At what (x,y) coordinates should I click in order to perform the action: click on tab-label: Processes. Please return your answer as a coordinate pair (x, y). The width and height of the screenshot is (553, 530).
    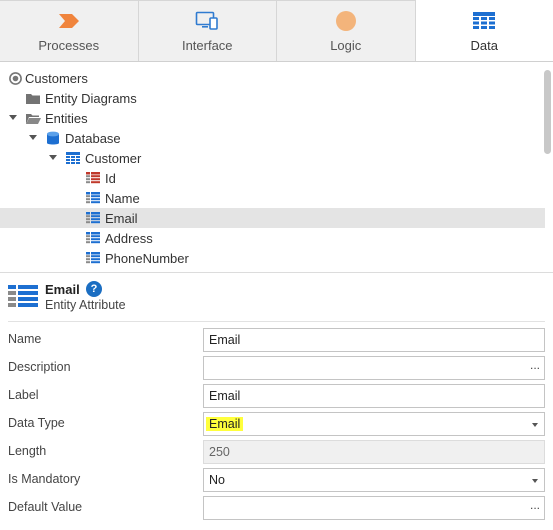
    Looking at the image, I should click on (69, 45).